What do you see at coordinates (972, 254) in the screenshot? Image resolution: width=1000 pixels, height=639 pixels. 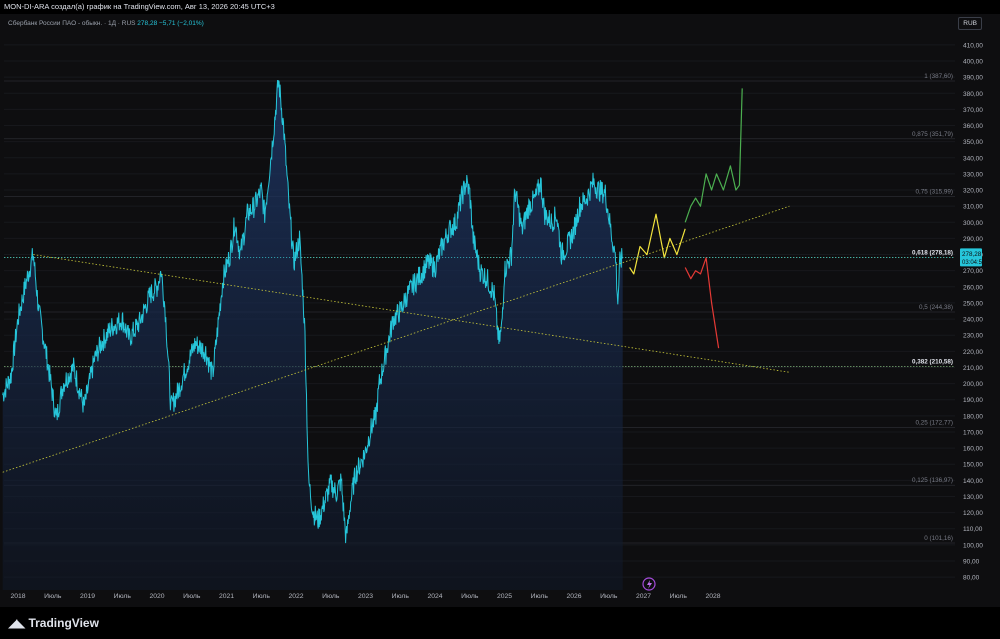 I see `last-price-value: 278,28` at bounding box center [972, 254].